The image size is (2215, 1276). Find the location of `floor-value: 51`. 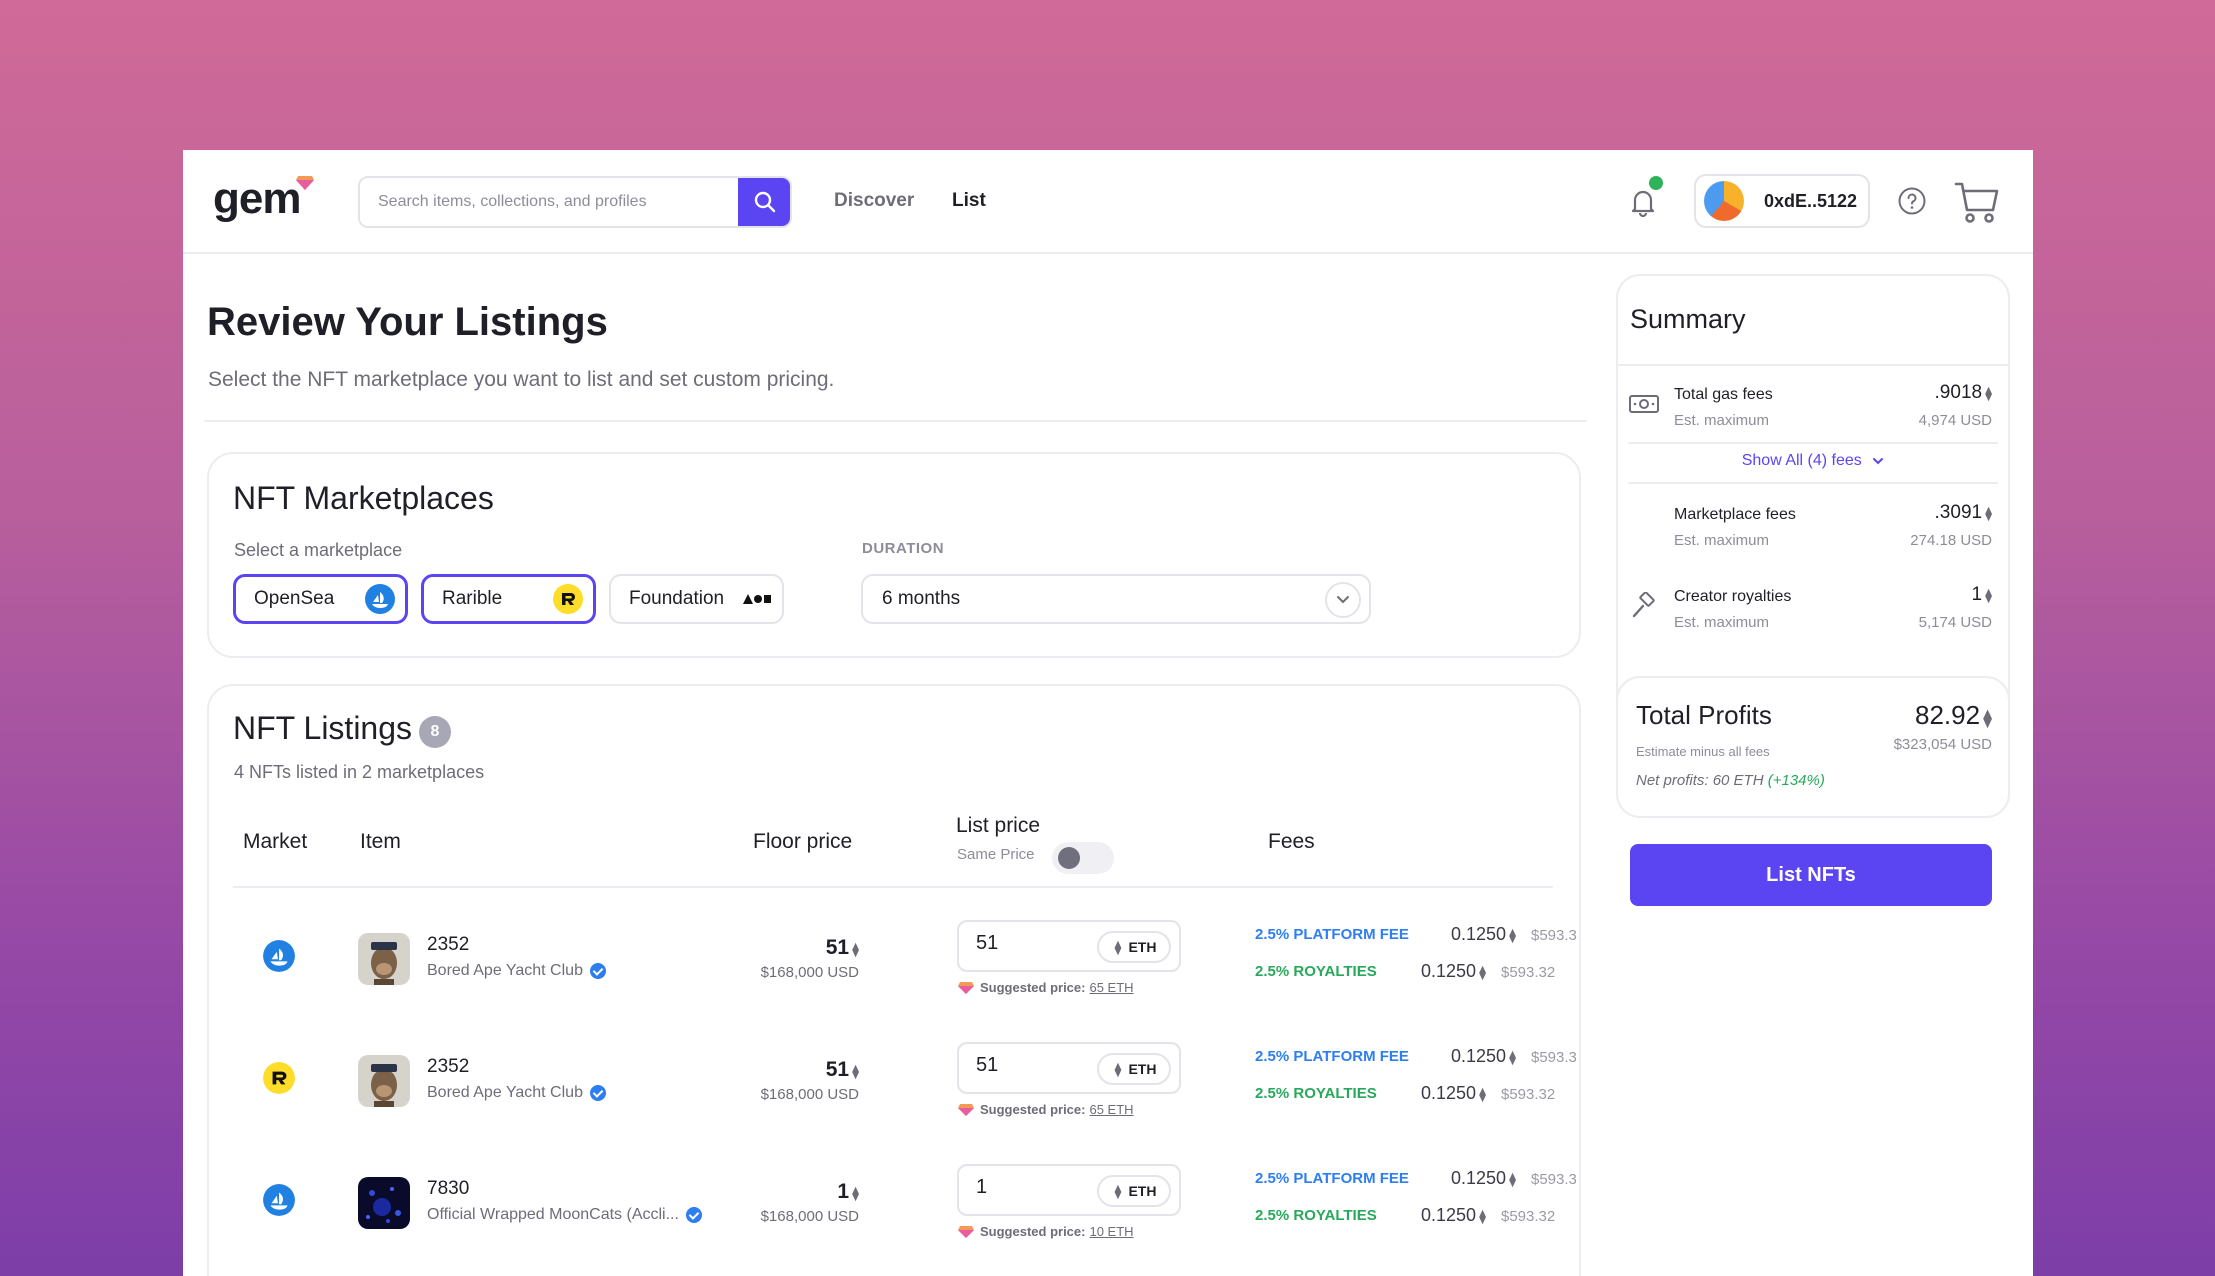

floor-value: 51 is located at coordinates (837, 947).